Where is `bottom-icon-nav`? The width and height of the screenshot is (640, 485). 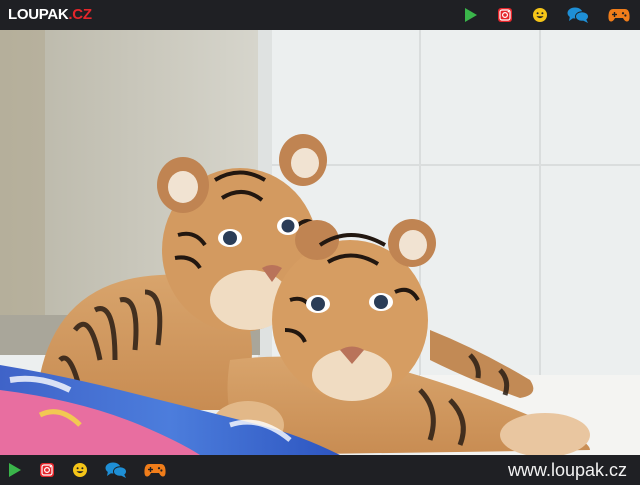
bottom-icon-nav is located at coordinates (95, 470).